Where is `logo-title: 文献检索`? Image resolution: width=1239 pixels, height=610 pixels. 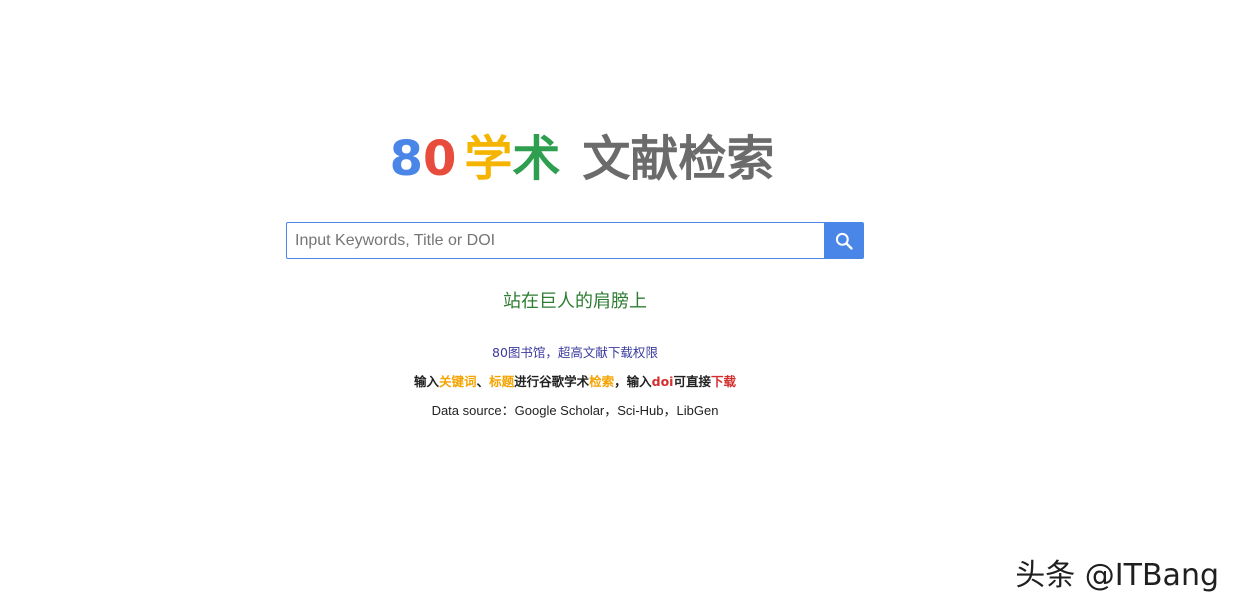 logo-title: 文献检索 is located at coordinates (678, 159).